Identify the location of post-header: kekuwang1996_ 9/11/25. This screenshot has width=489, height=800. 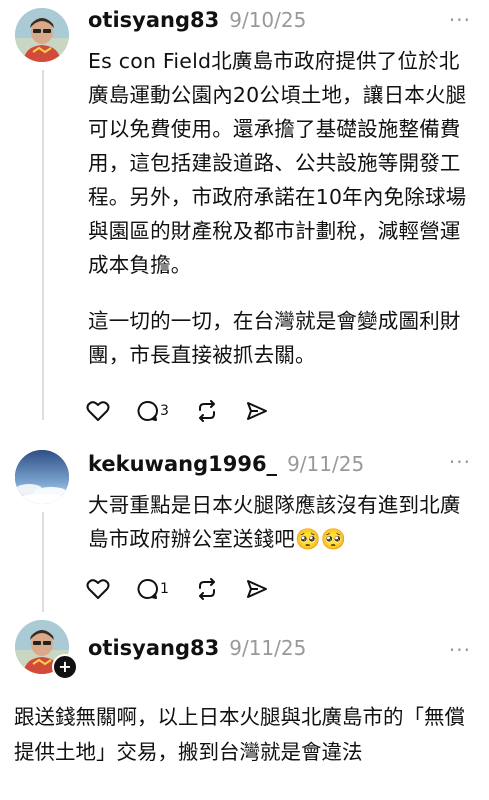
(226, 469).